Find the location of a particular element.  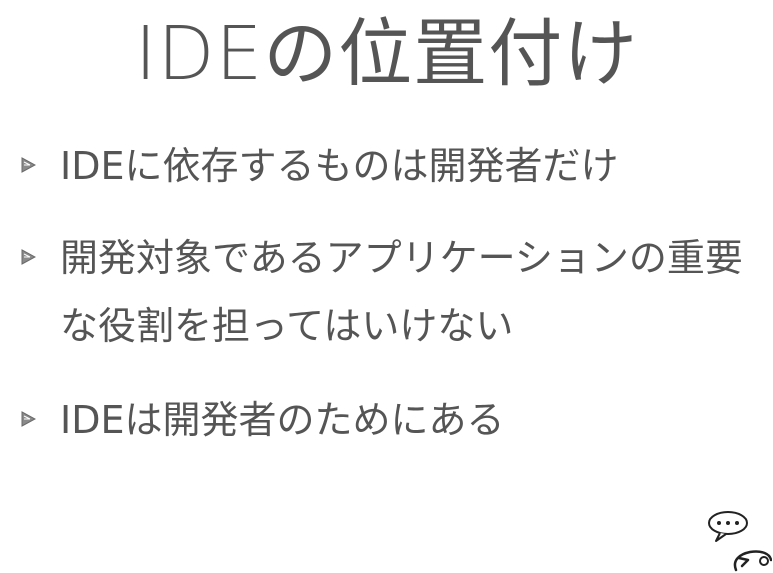

speech-bubble-mascot-icon is located at coordinates (740, 541).